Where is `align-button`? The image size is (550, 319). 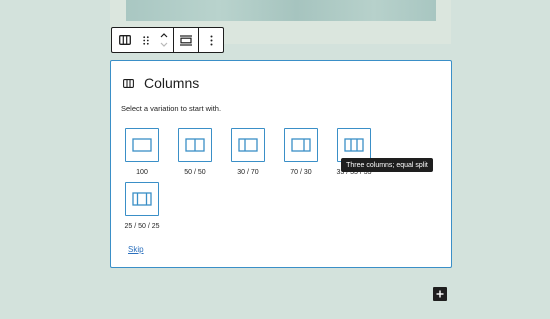 align-button is located at coordinates (186, 40).